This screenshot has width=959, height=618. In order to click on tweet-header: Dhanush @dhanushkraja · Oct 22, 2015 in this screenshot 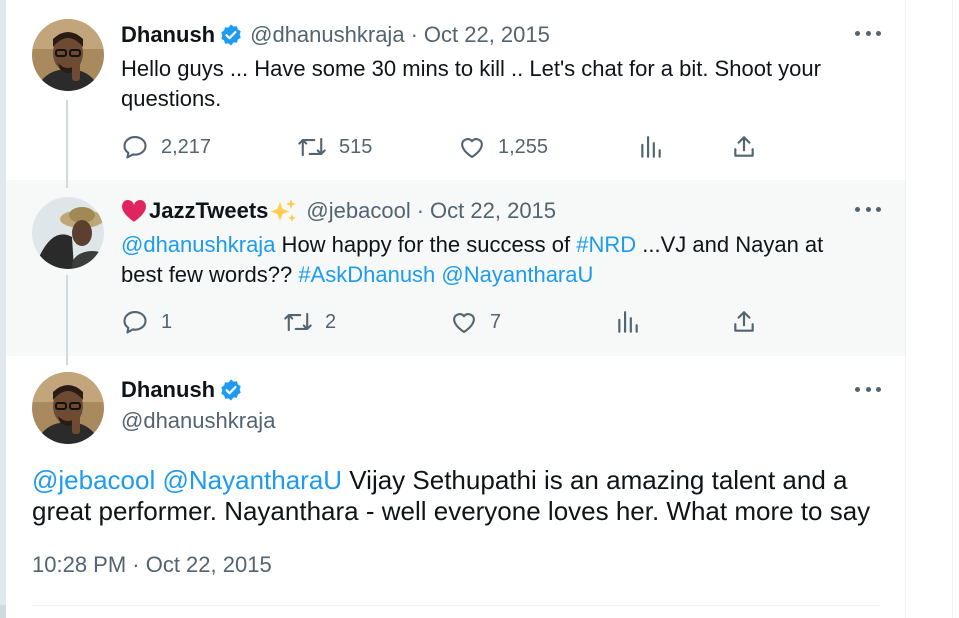, I will do `click(335, 35)`.